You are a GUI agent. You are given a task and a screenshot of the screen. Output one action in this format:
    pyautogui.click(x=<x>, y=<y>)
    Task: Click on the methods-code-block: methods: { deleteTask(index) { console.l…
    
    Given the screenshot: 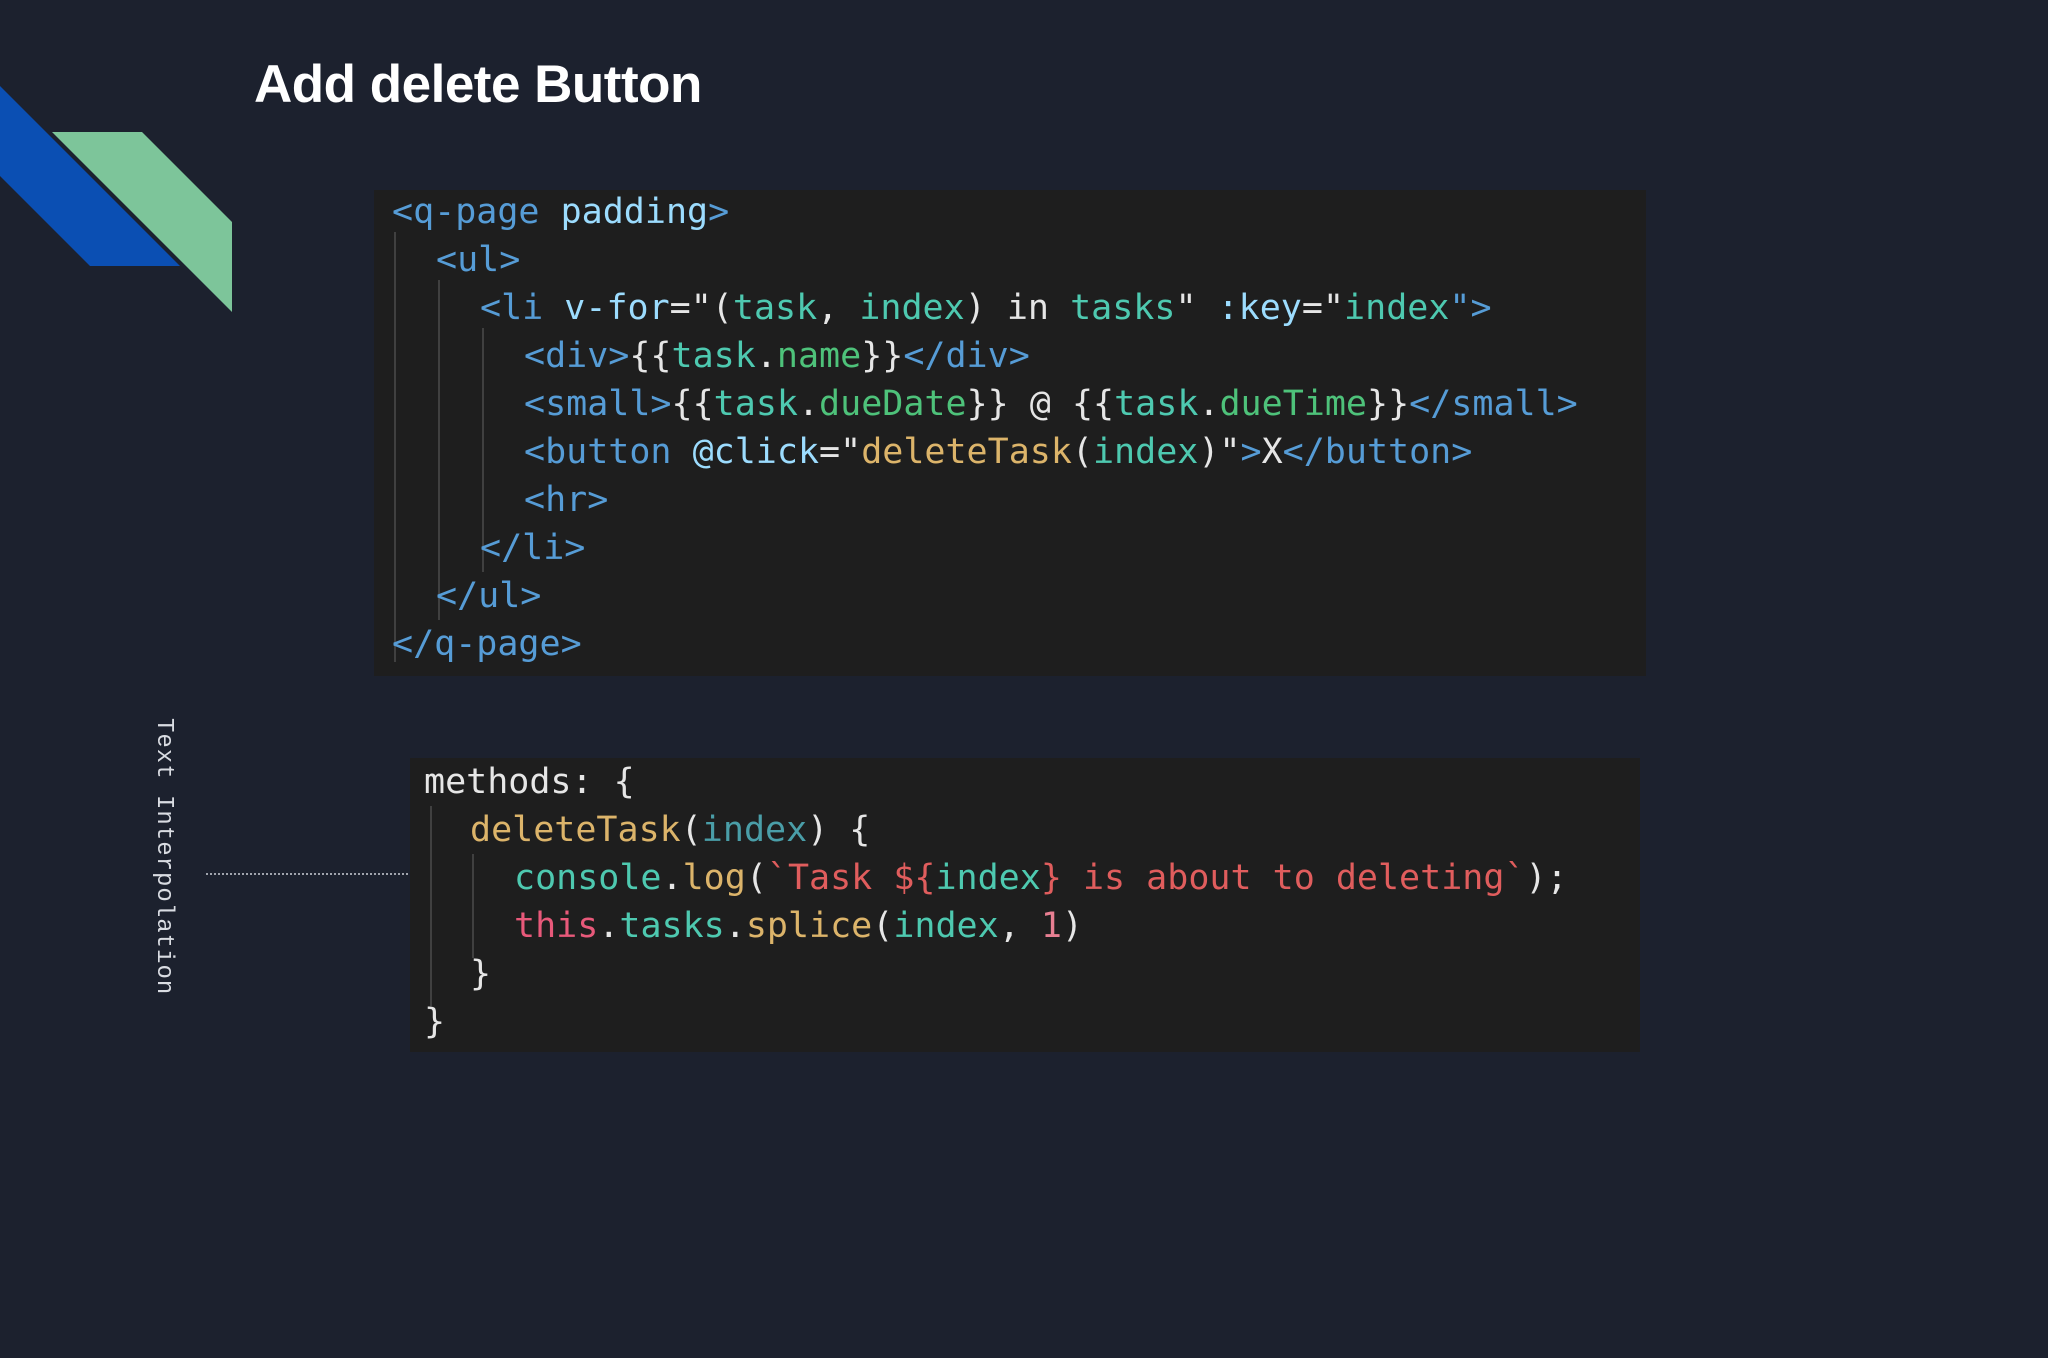 What is the action you would take?
    pyautogui.click(x=1025, y=905)
    